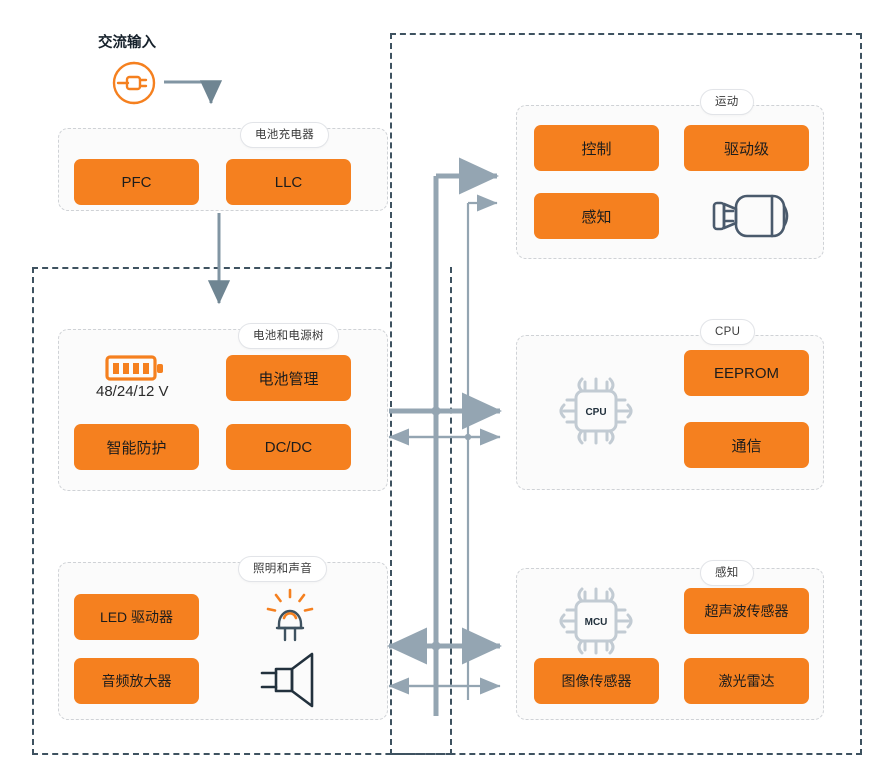 Image resolution: width=882 pixels, height=777 pixels. Describe the element at coordinates (288, 378) in the screenshot. I see `block-battery-management: 电池管理` at that location.